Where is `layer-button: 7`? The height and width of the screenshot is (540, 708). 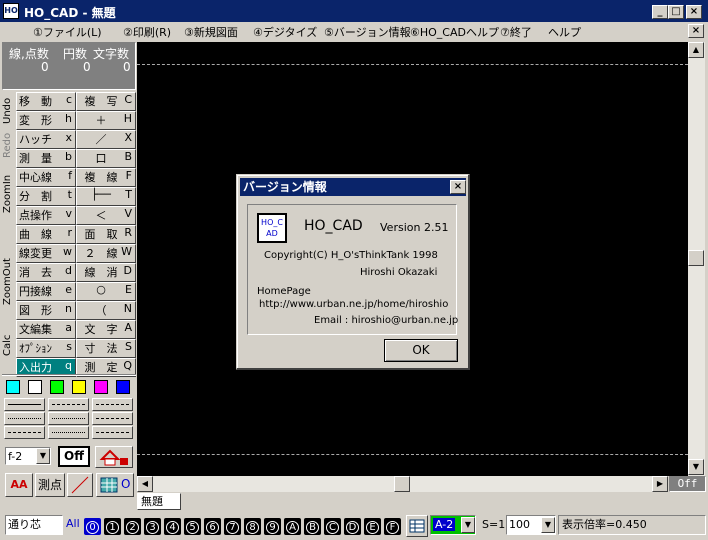 layer-button: 7 is located at coordinates (232, 526).